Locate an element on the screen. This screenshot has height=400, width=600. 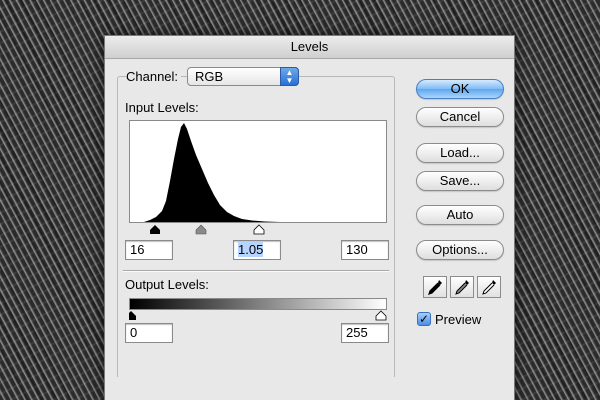
input-black-slider-handle is located at coordinates (155, 229).